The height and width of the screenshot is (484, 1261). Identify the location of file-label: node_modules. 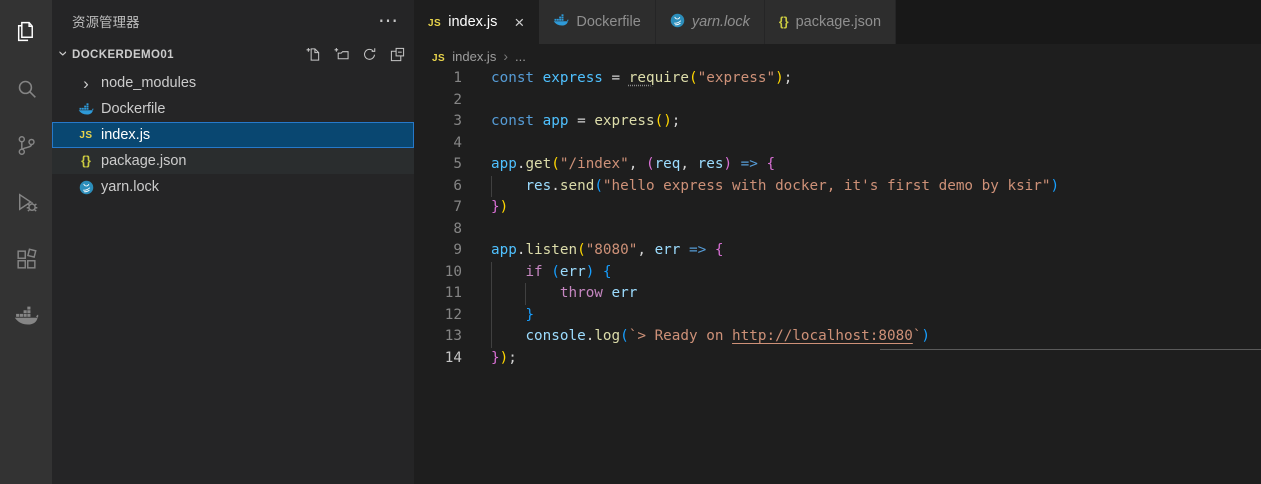
(149, 83).